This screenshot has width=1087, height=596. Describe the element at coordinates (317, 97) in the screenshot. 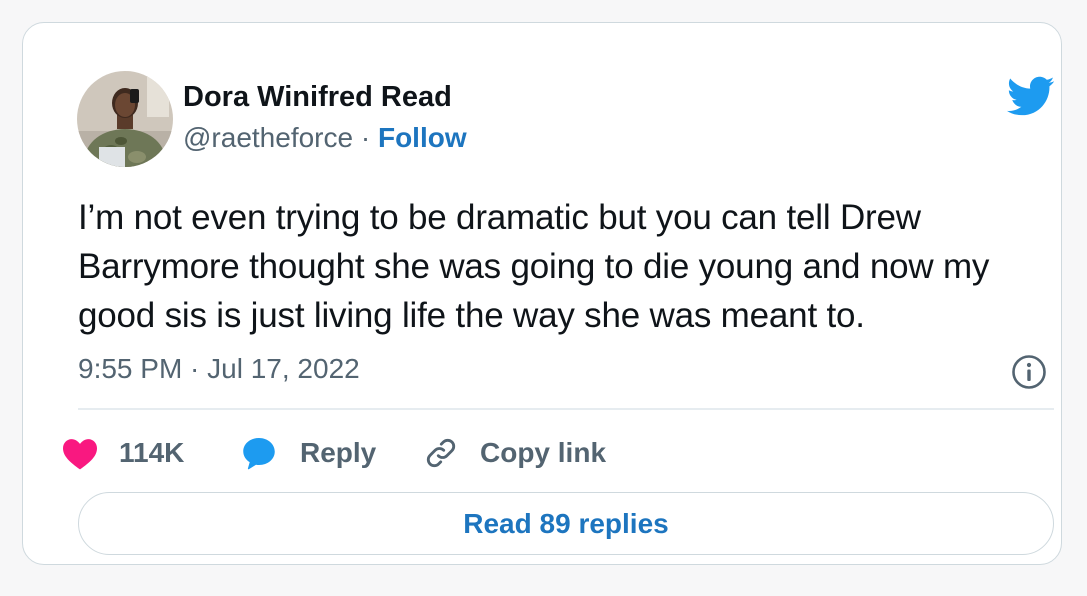

I see `author-display-name: Dora Winifred Read` at that location.